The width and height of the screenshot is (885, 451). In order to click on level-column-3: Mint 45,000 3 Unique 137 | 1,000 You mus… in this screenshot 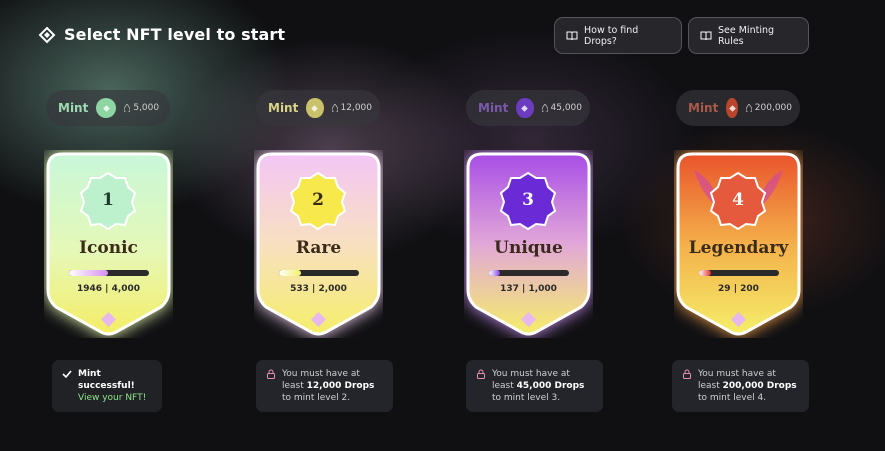, I will do `click(528, 251)`.